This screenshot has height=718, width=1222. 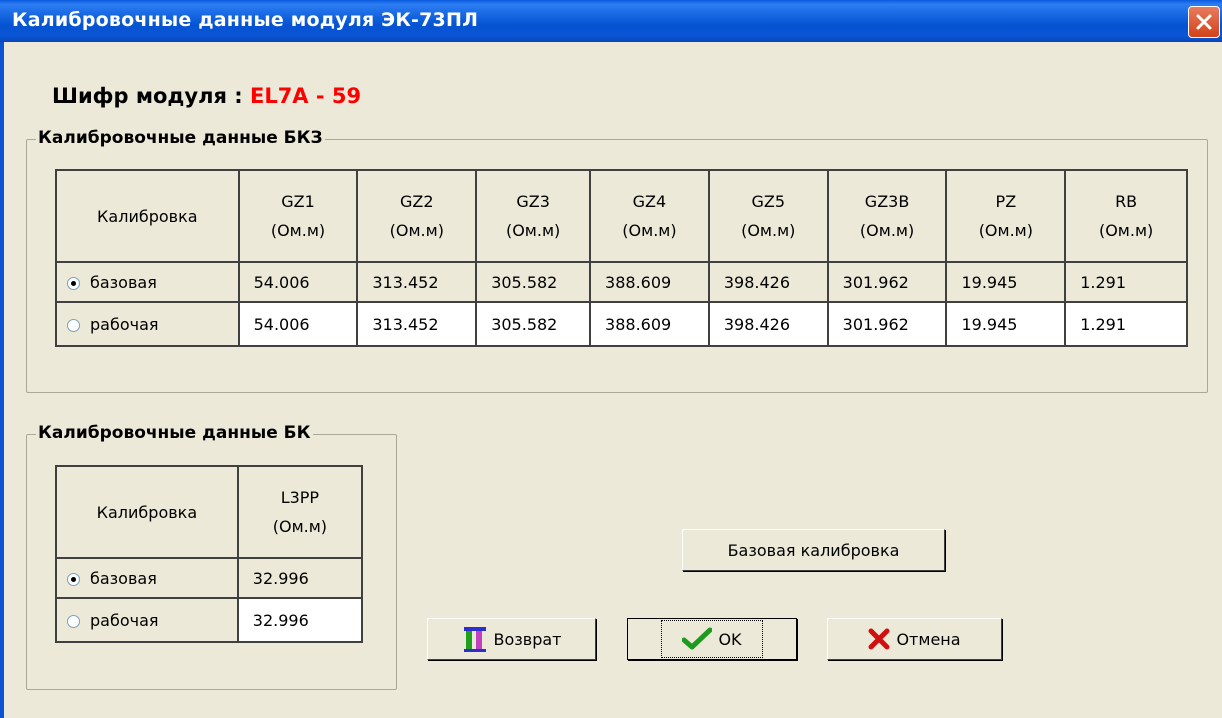 What do you see at coordinates (298, 216) in the screenshot?
I see `bkz-col-header: GZ1 (Ом.м)` at bounding box center [298, 216].